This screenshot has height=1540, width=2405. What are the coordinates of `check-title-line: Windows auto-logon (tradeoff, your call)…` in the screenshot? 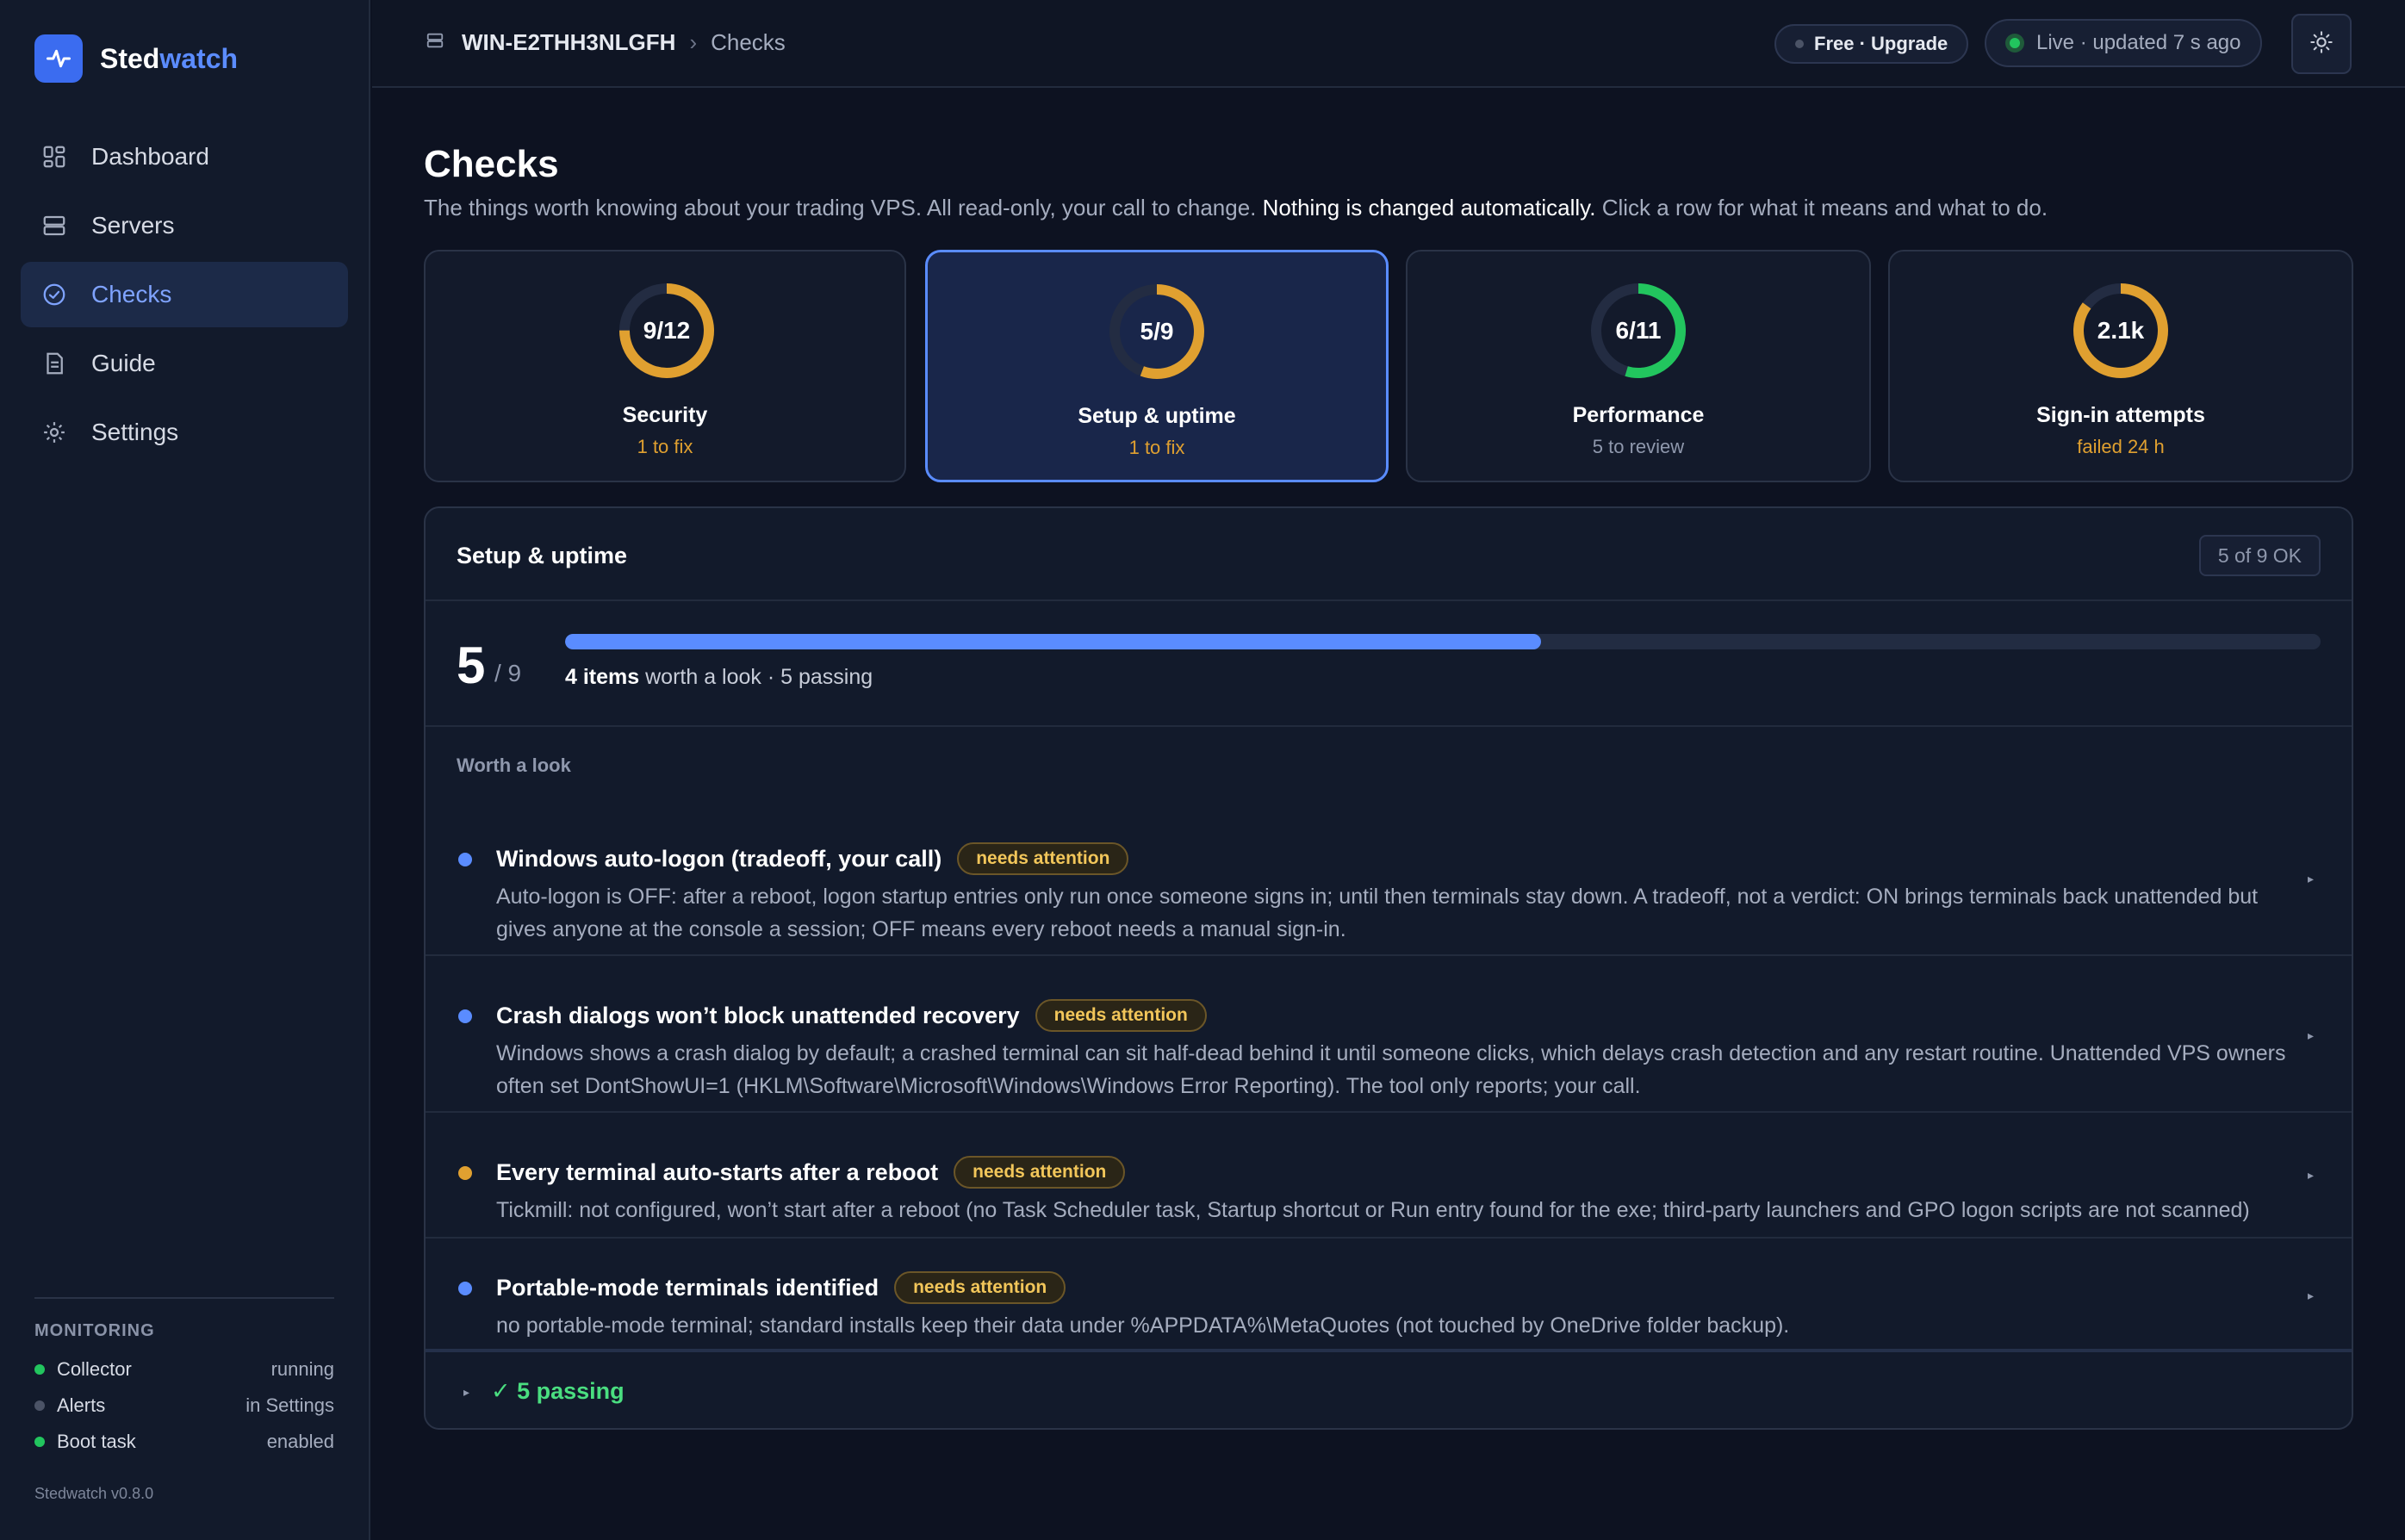 It's located at (813, 859).